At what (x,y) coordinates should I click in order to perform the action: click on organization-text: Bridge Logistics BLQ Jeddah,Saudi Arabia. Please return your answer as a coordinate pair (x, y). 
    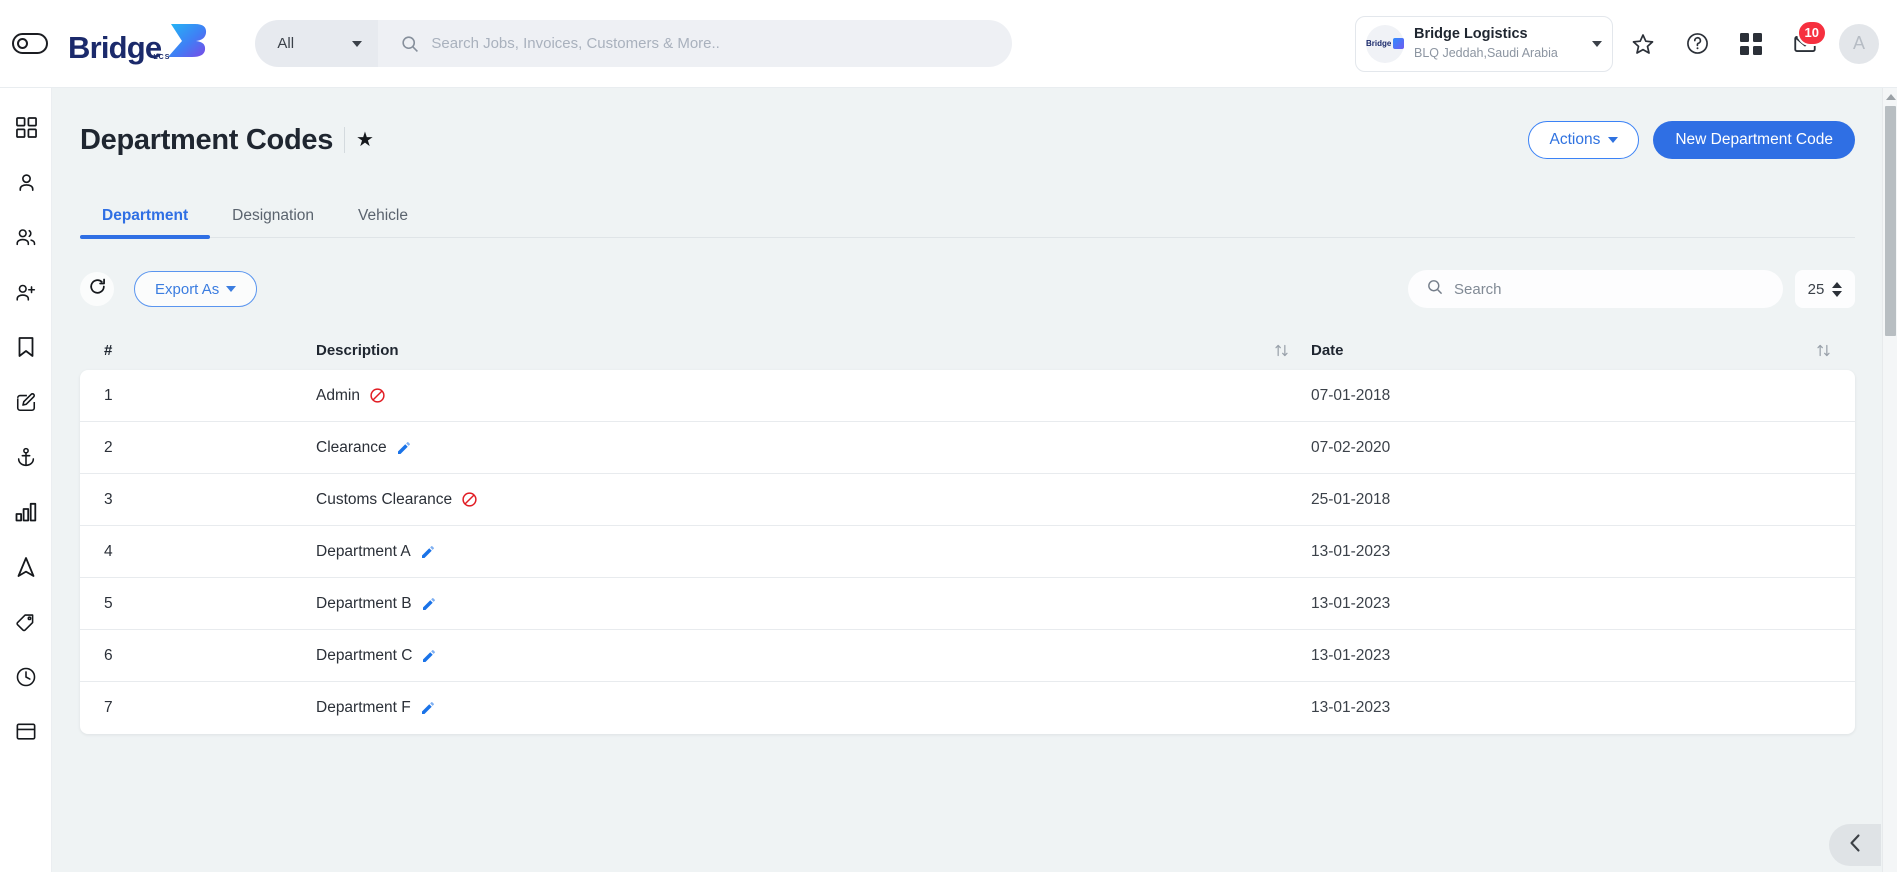
    Looking at the image, I should click on (1503, 43).